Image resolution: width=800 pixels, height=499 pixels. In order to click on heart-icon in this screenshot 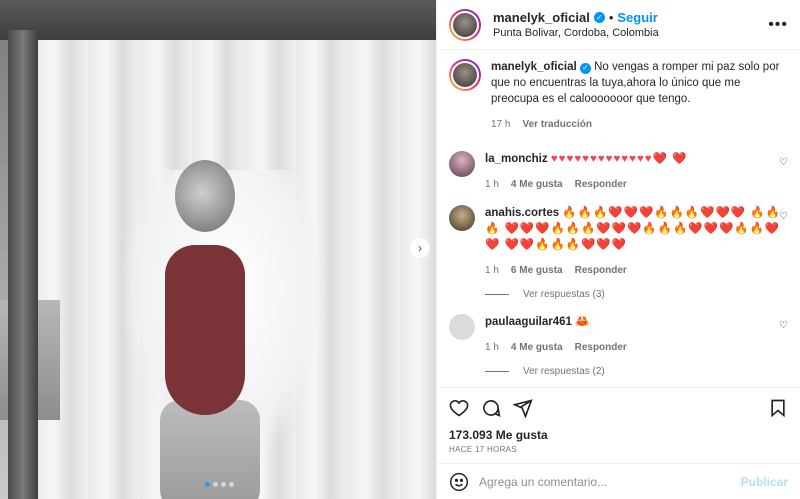, I will do `click(459, 408)`.